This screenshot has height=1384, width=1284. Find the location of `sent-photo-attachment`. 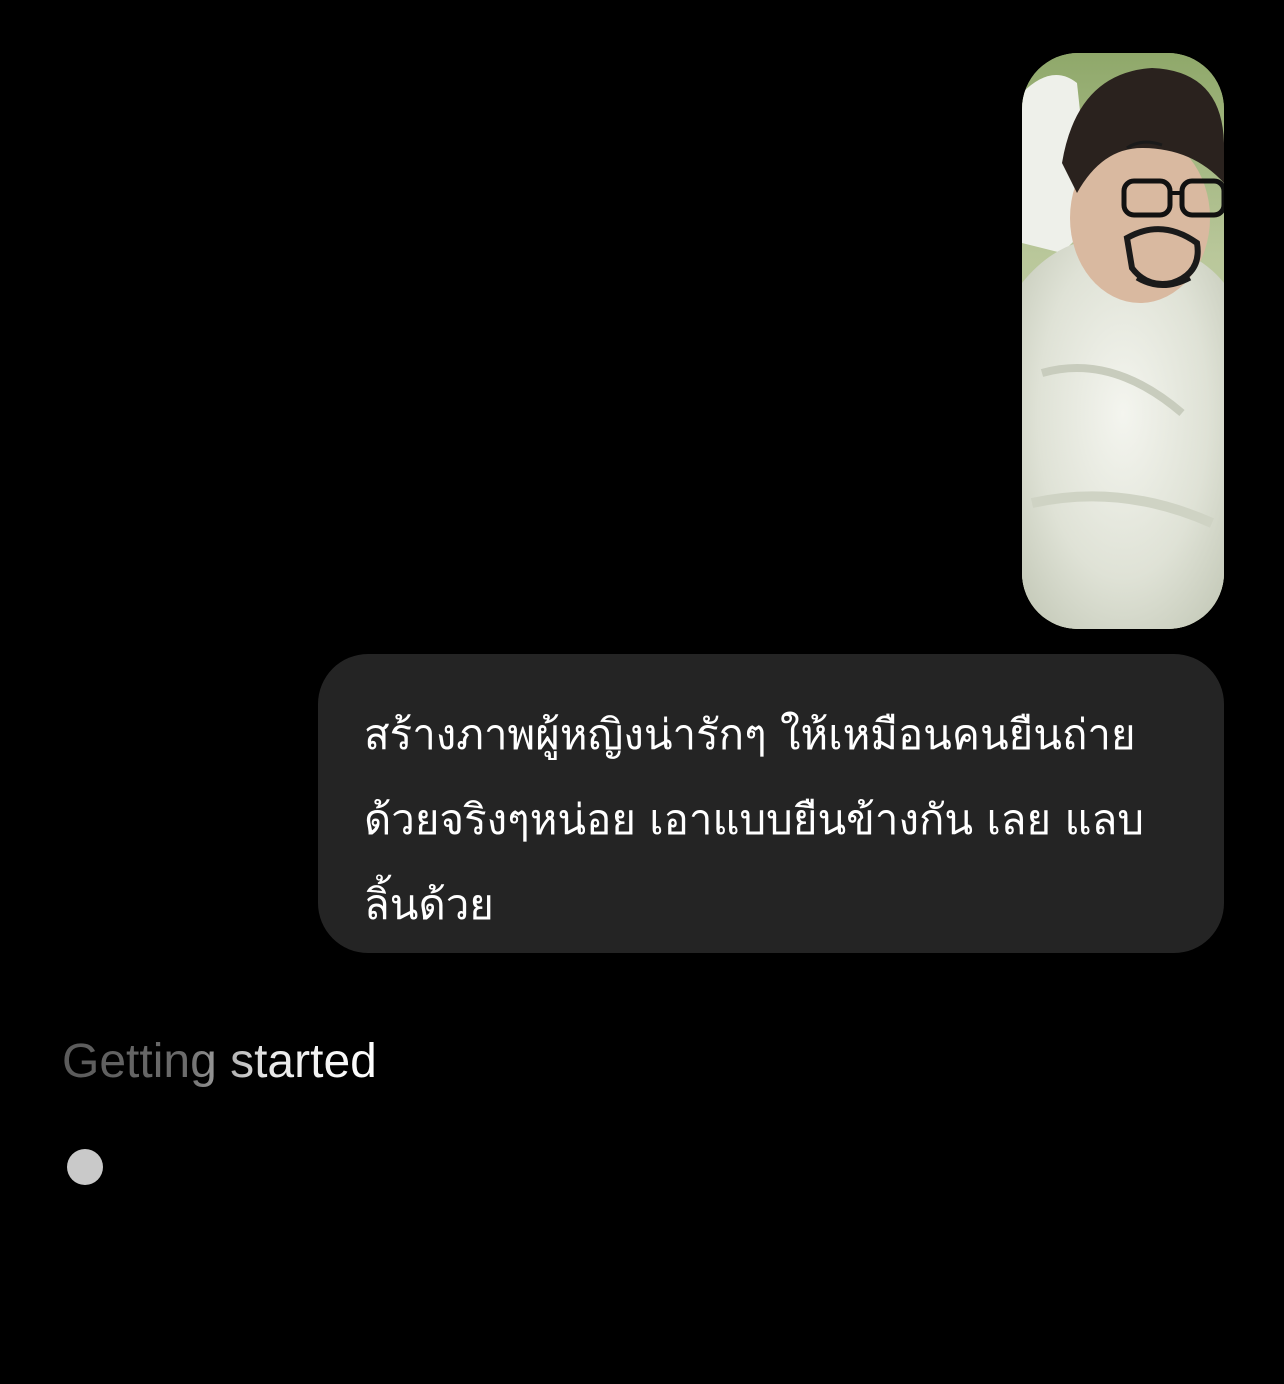

sent-photo-attachment is located at coordinates (1123, 341).